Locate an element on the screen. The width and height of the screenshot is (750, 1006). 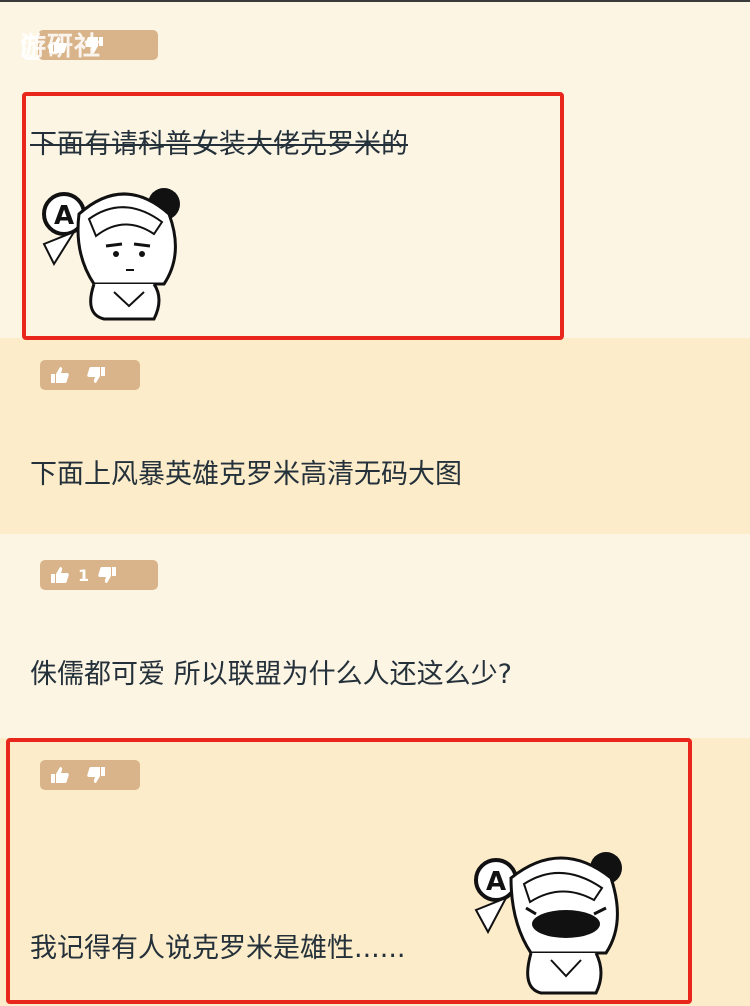
like-count: 1 is located at coordinates (84, 575).